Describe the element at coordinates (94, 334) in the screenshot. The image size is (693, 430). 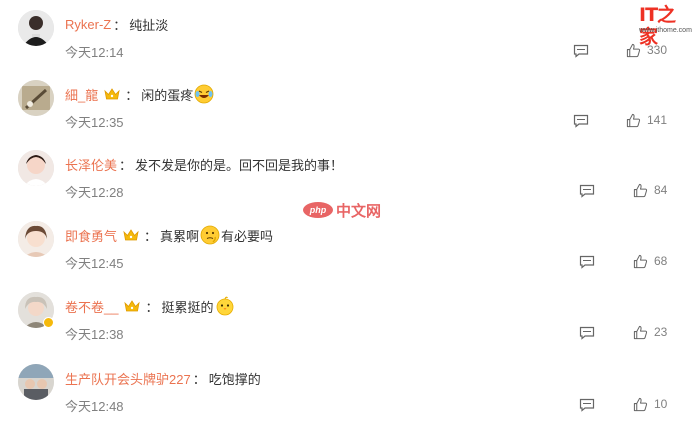
I see `comment-time: 今天12:38` at that location.